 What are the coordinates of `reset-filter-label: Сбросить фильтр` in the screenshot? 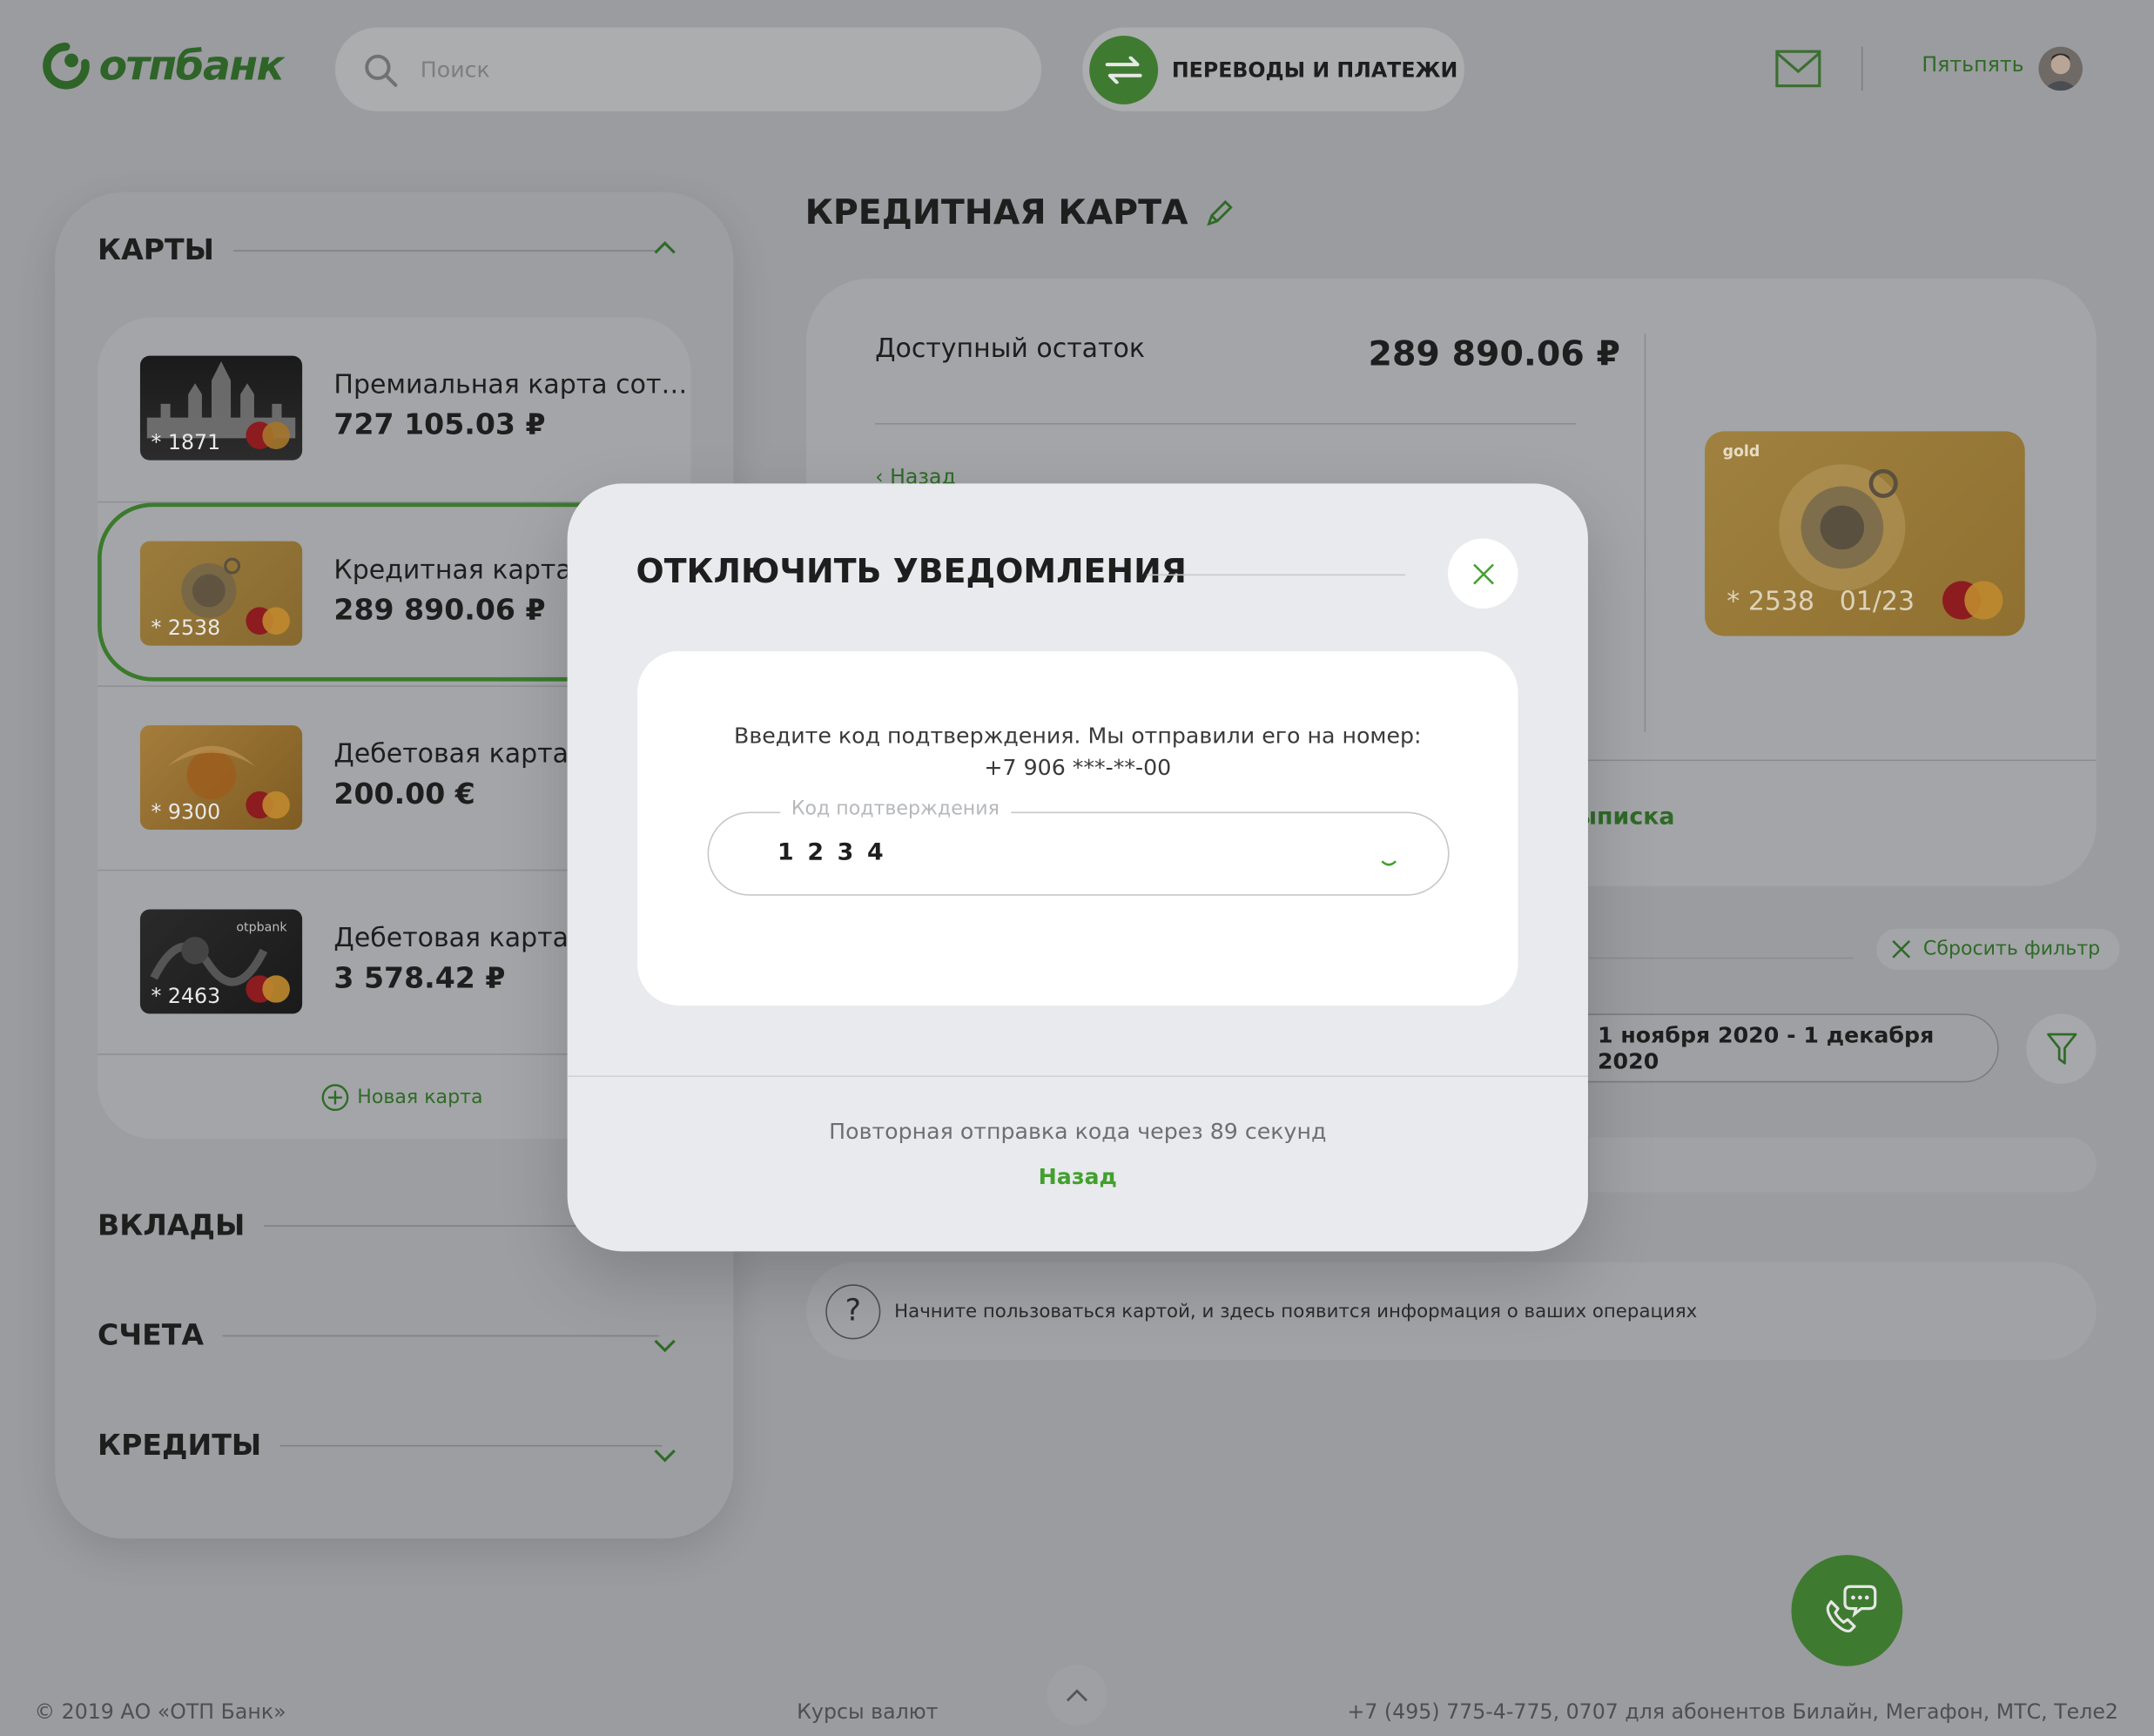 It's located at (2011, 949).